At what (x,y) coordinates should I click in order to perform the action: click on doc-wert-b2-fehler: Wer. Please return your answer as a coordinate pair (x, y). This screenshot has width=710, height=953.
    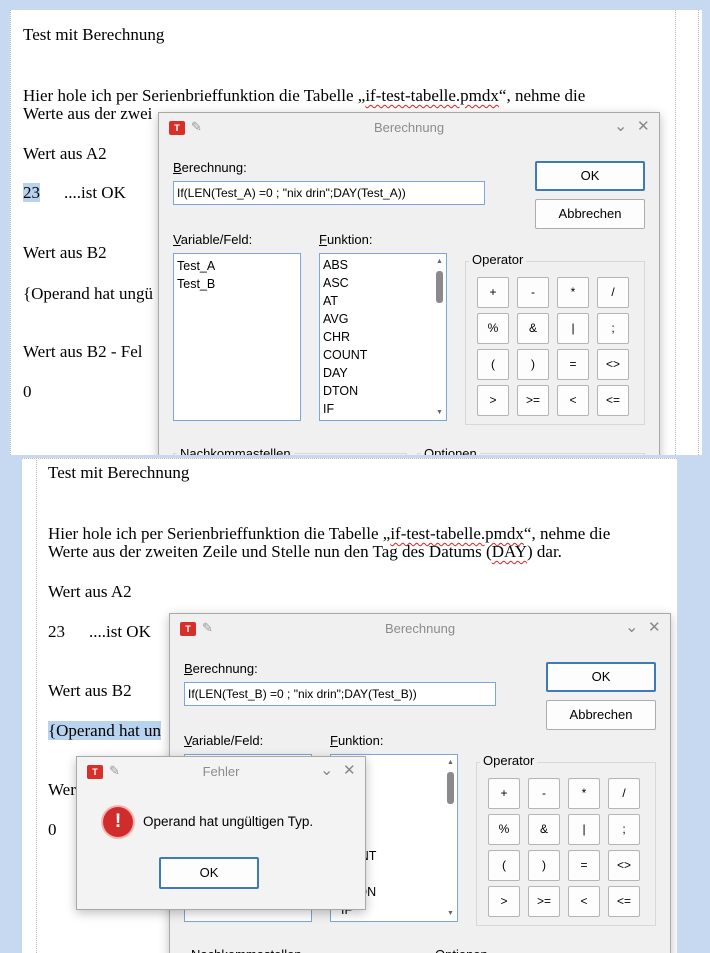
    Looking at the image, I should click on (62, 789).